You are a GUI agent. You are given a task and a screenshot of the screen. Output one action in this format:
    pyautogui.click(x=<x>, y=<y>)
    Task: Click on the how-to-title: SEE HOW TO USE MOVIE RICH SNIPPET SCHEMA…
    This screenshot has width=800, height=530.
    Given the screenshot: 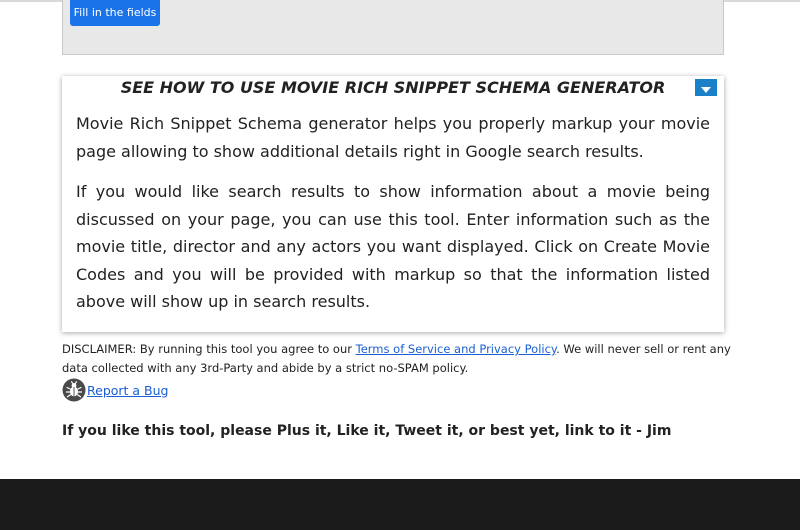 What is the action you would take?
    pyautogui.click(x=393, y=88)
    